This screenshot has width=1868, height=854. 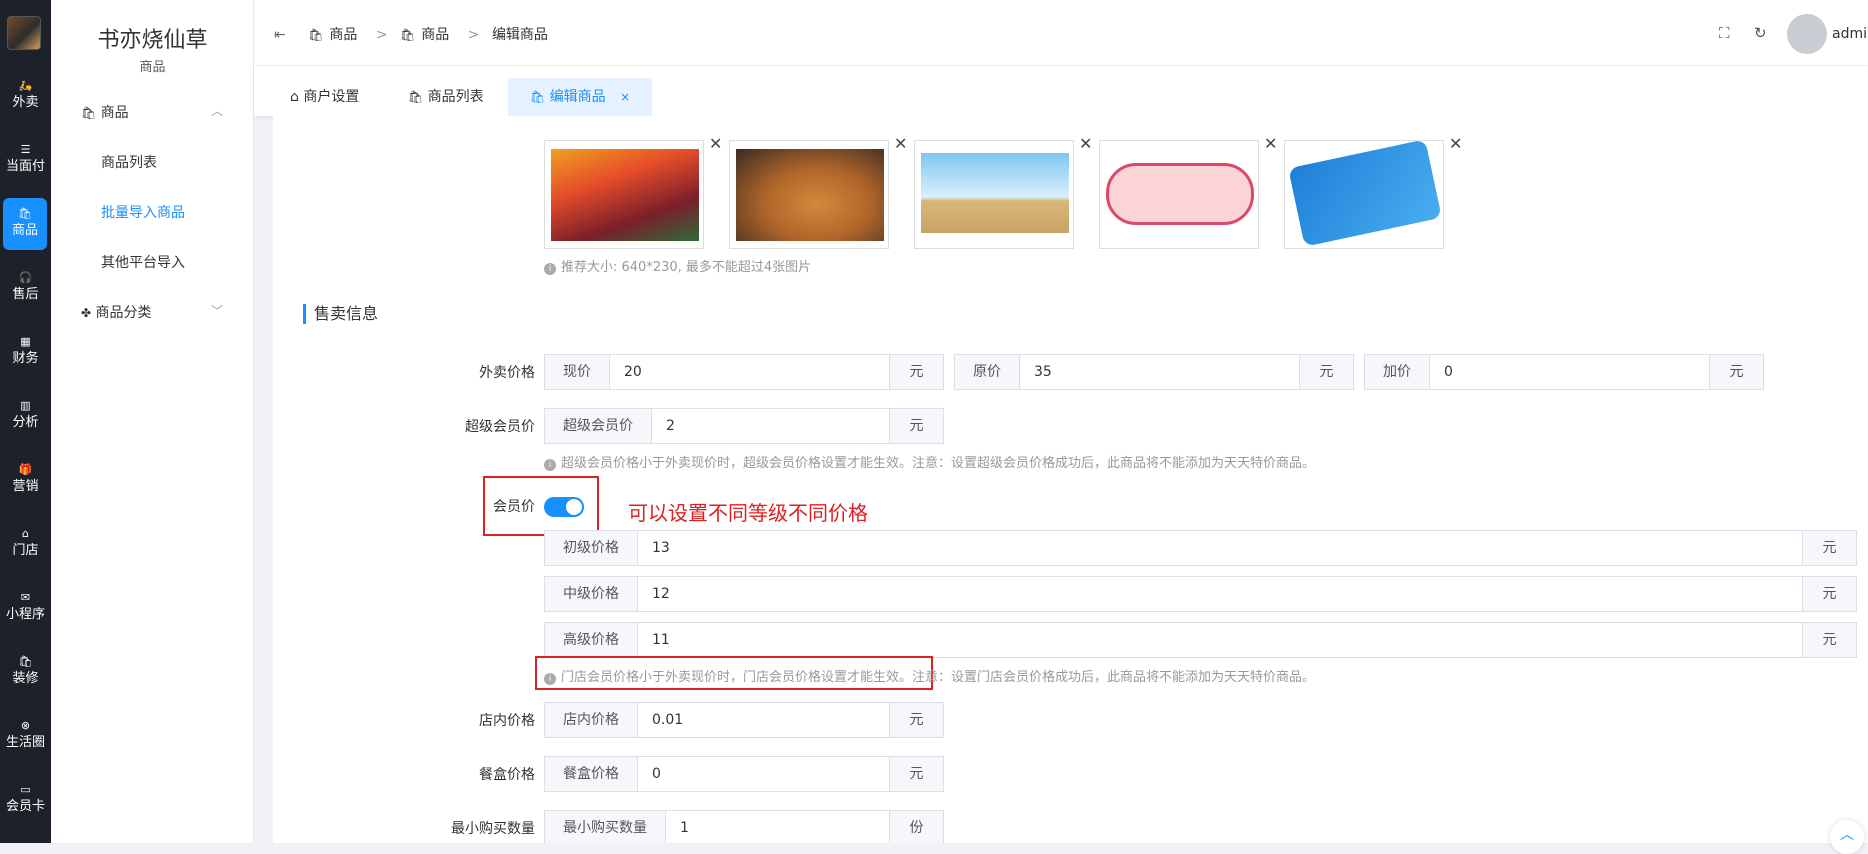 I want to click on member-card-icon: ▭, so click(x=25, y=789).